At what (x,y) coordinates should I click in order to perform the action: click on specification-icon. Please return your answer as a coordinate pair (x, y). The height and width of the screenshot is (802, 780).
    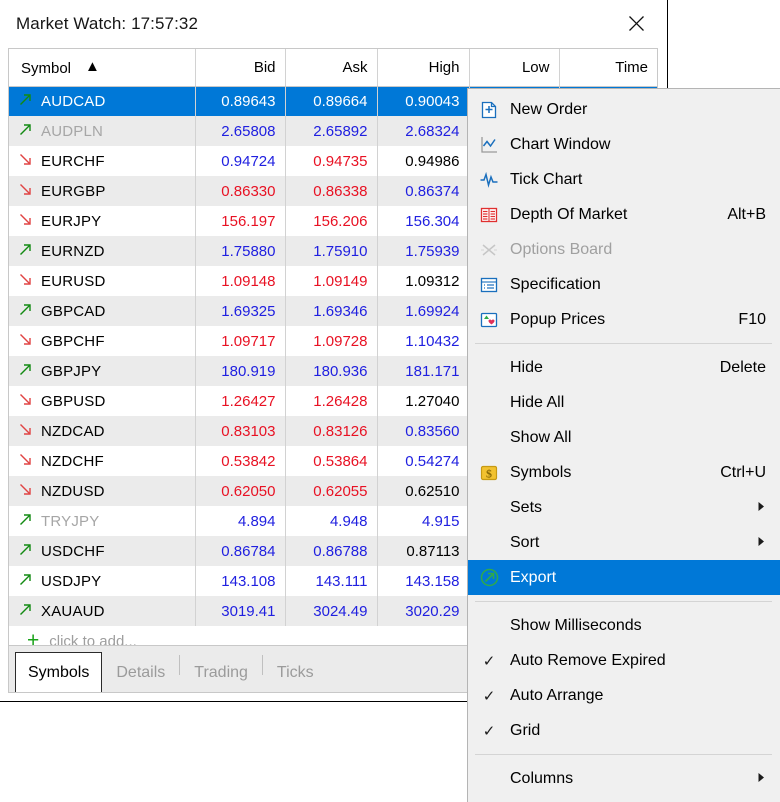
    Looking at the image, I should click on (489, 285).